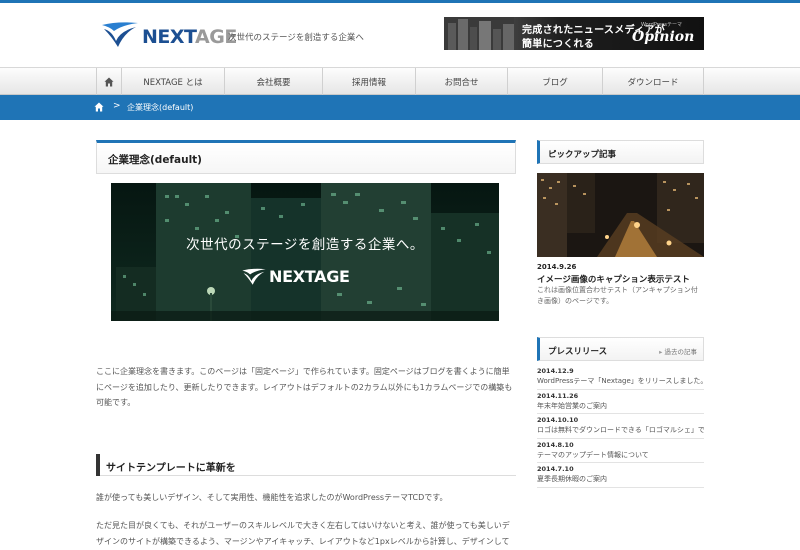 This screenshot has width=800, height=550. Describe the element at coordinates (306, 465) in the screenshot. I see `section-heading: サイトテンプレートに革新を` at that location.